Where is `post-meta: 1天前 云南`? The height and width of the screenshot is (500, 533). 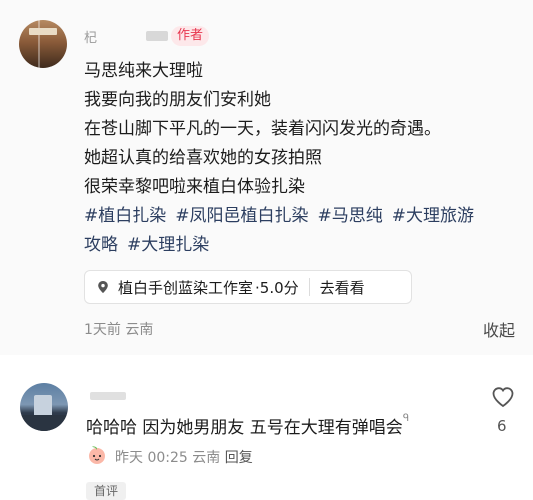 post-meta: 1天前 云南 is located at coordinates (118, 329).